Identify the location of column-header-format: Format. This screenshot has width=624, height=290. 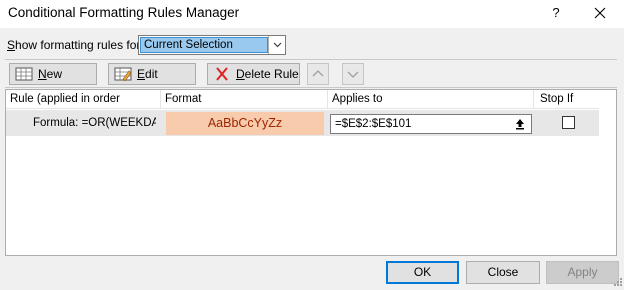
(244, 99).